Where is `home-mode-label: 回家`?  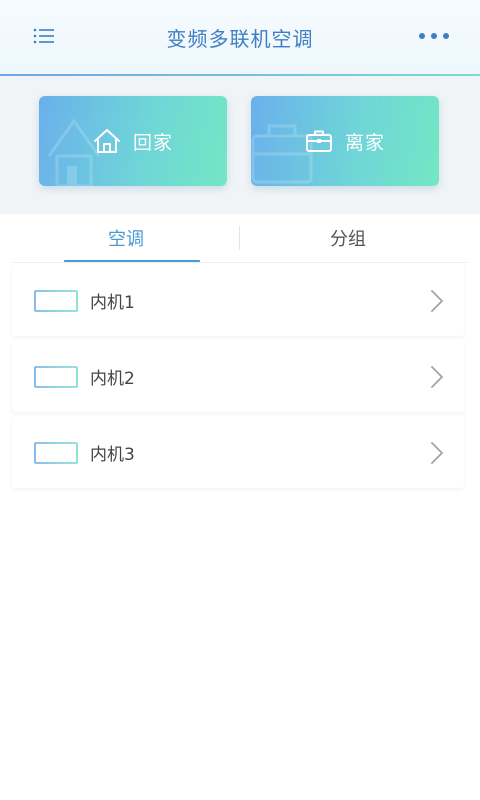
home-mode-label: 回家 is located at coordinates (152, 142).